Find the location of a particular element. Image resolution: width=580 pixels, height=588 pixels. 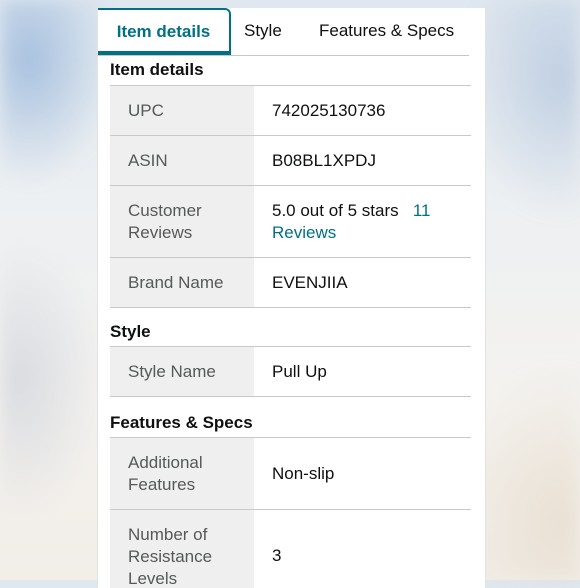

row-label: Brand Name is located at coordinates (182, 282).